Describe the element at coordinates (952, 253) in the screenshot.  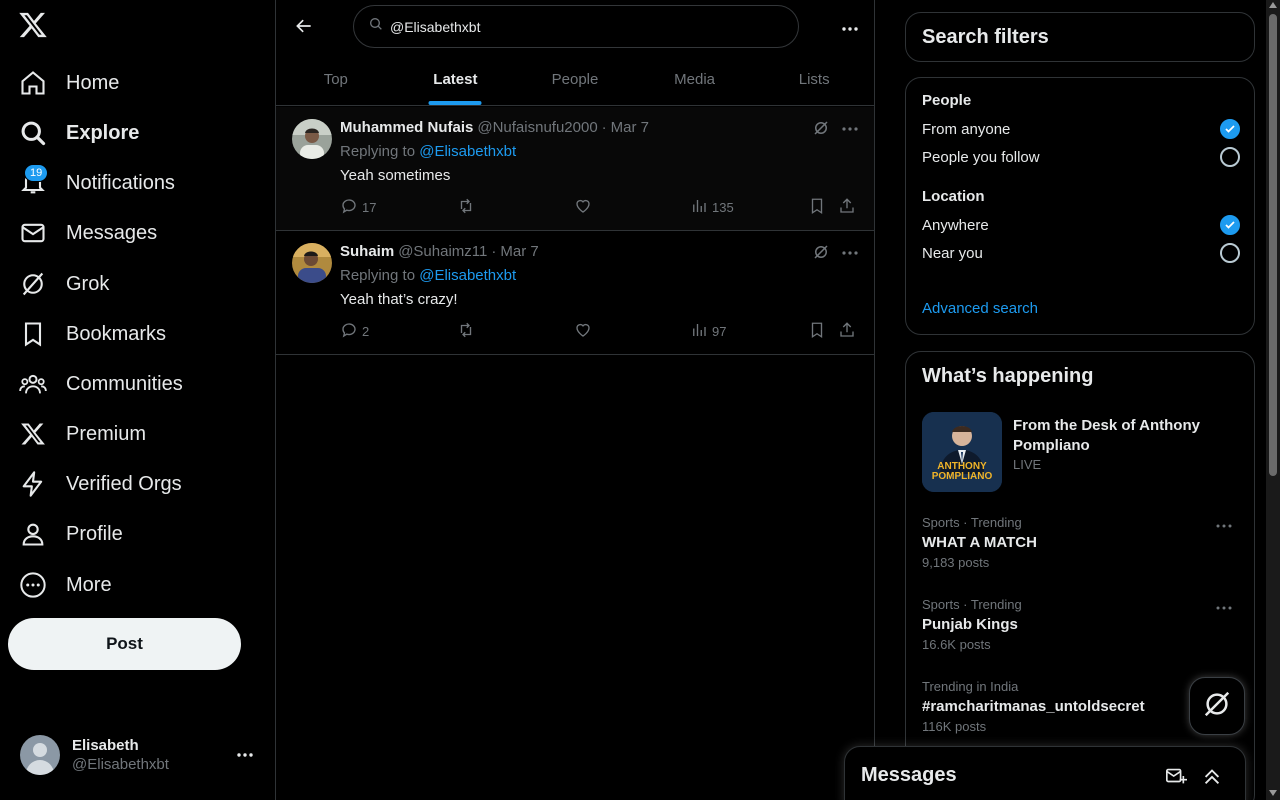
I see `filter-near-you-label: Near you` at that location.